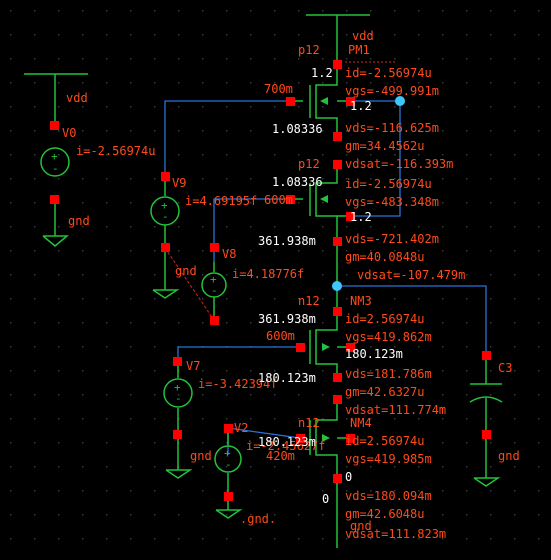  Describe the element at coordinates (388, 374) in the screenshot. I see `nm3-param-2: vds=181.786m` at that location.